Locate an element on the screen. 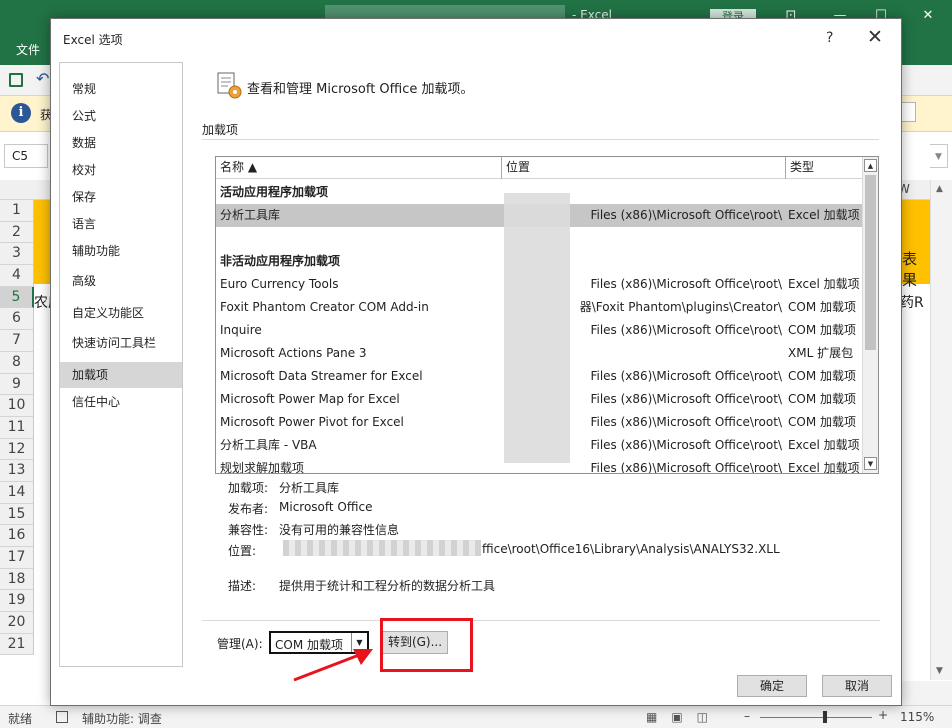 The image size is (952, 728). accessibility-icon is located at coordinates (62, 717).